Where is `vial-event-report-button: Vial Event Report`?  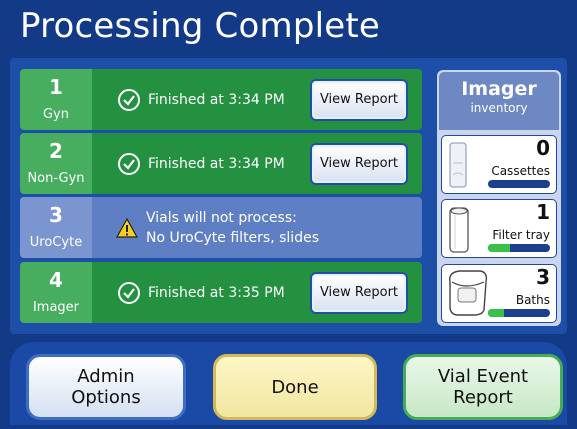
vial-event-report-button: Vial Event Report is located at coordinates (483, 387).